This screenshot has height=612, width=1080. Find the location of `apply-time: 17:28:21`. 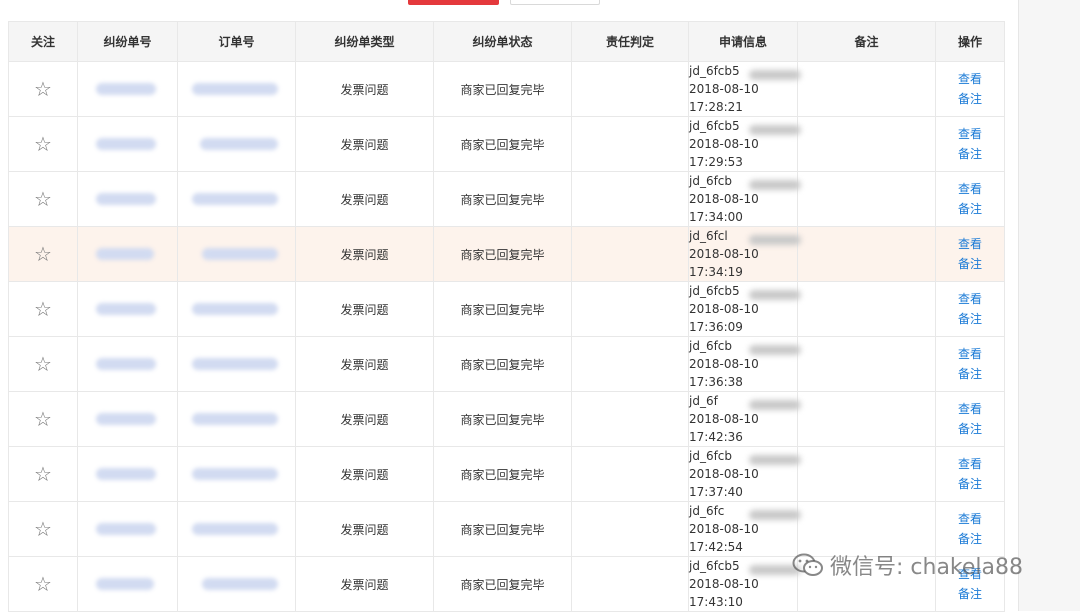

apply-time: 17:28:21 is located at coordinates (716, 107).